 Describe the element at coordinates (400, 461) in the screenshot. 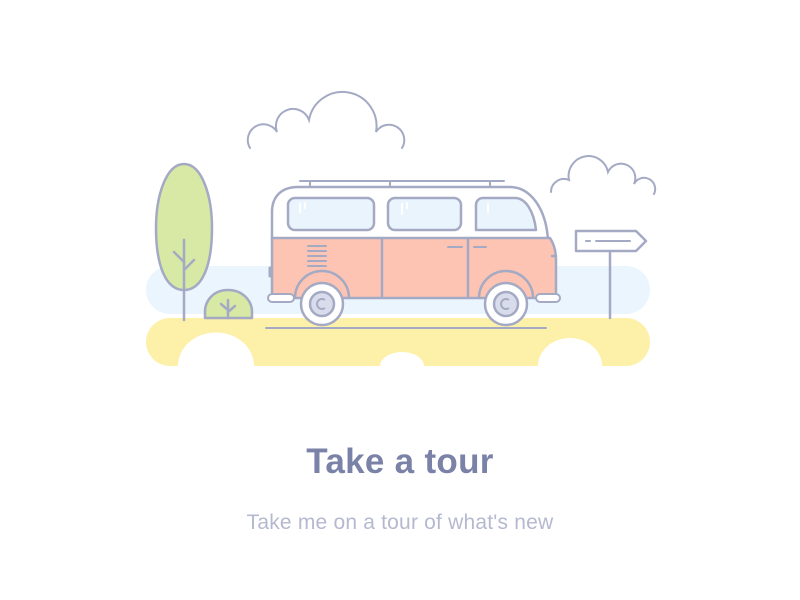

I see `page-title: Take a tour` at that location.